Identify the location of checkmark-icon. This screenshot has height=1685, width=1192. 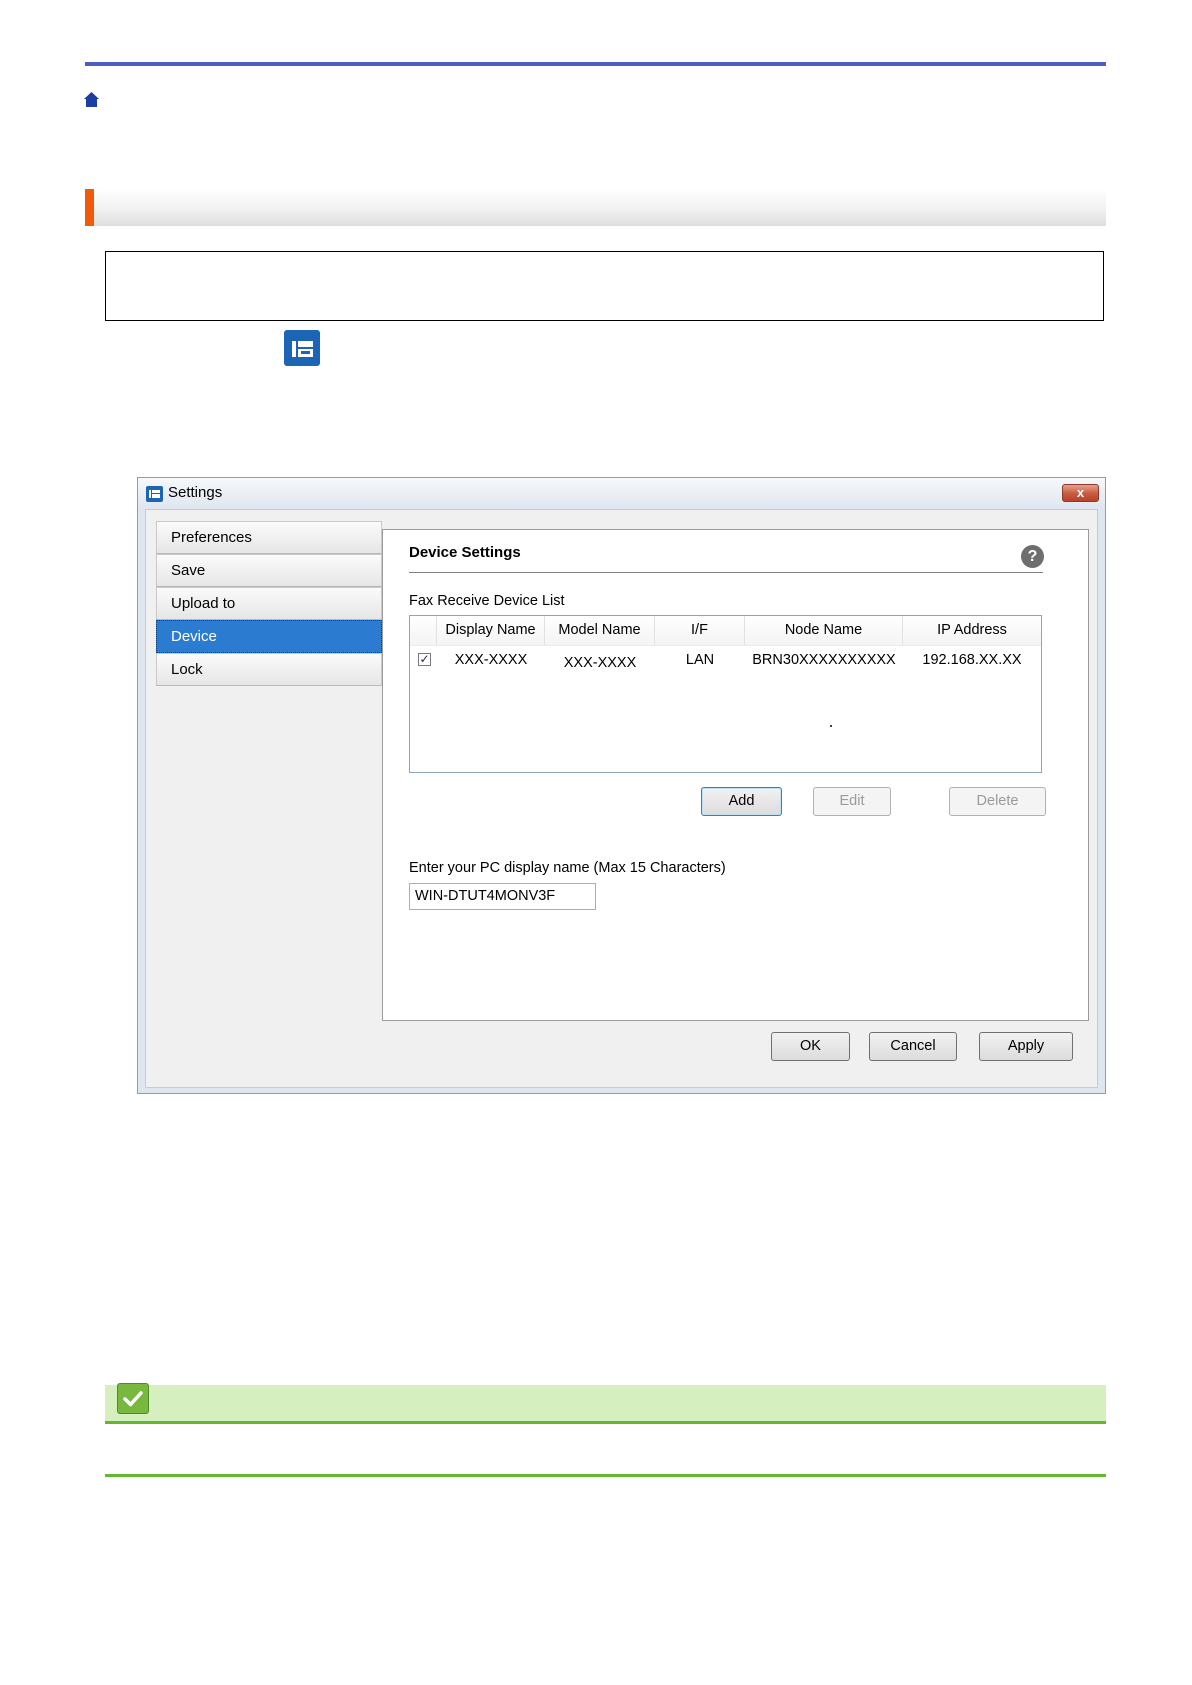
(133, 1398).